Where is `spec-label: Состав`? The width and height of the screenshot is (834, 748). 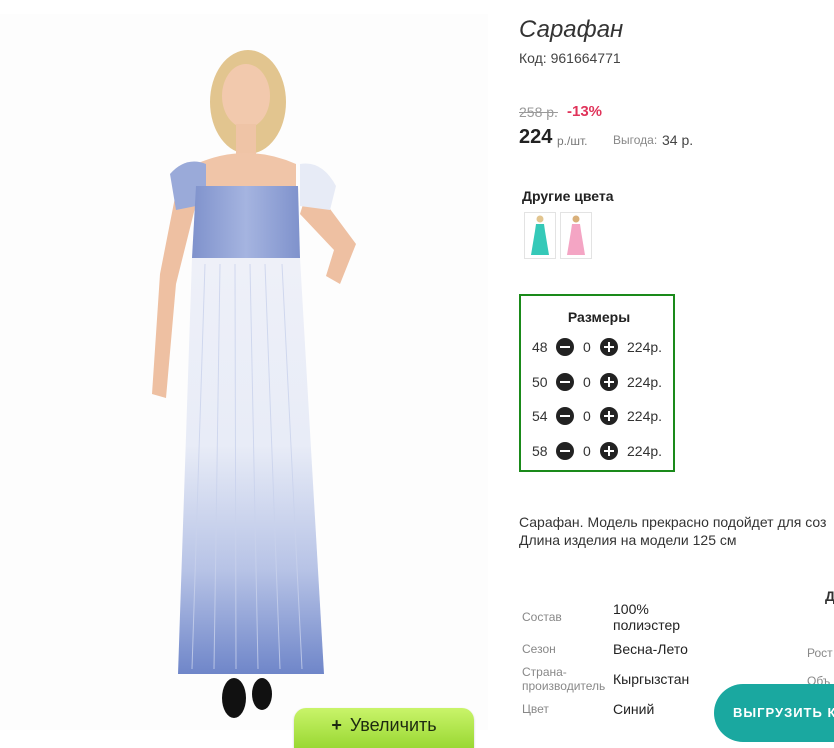
spec-label: Состав is located at coordinates (542, 617).